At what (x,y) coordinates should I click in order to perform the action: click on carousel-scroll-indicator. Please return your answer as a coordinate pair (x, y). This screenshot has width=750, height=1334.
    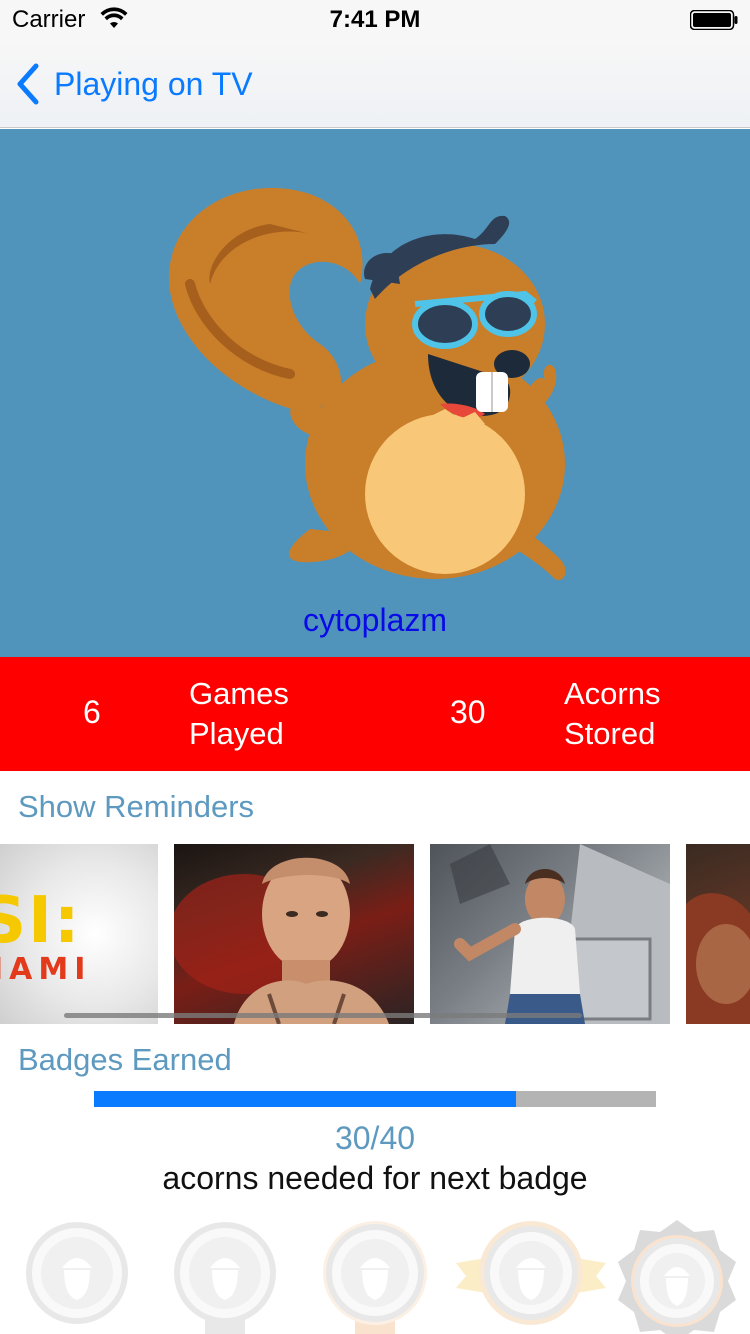
    Looking at the image, I should click on (323, 1015).